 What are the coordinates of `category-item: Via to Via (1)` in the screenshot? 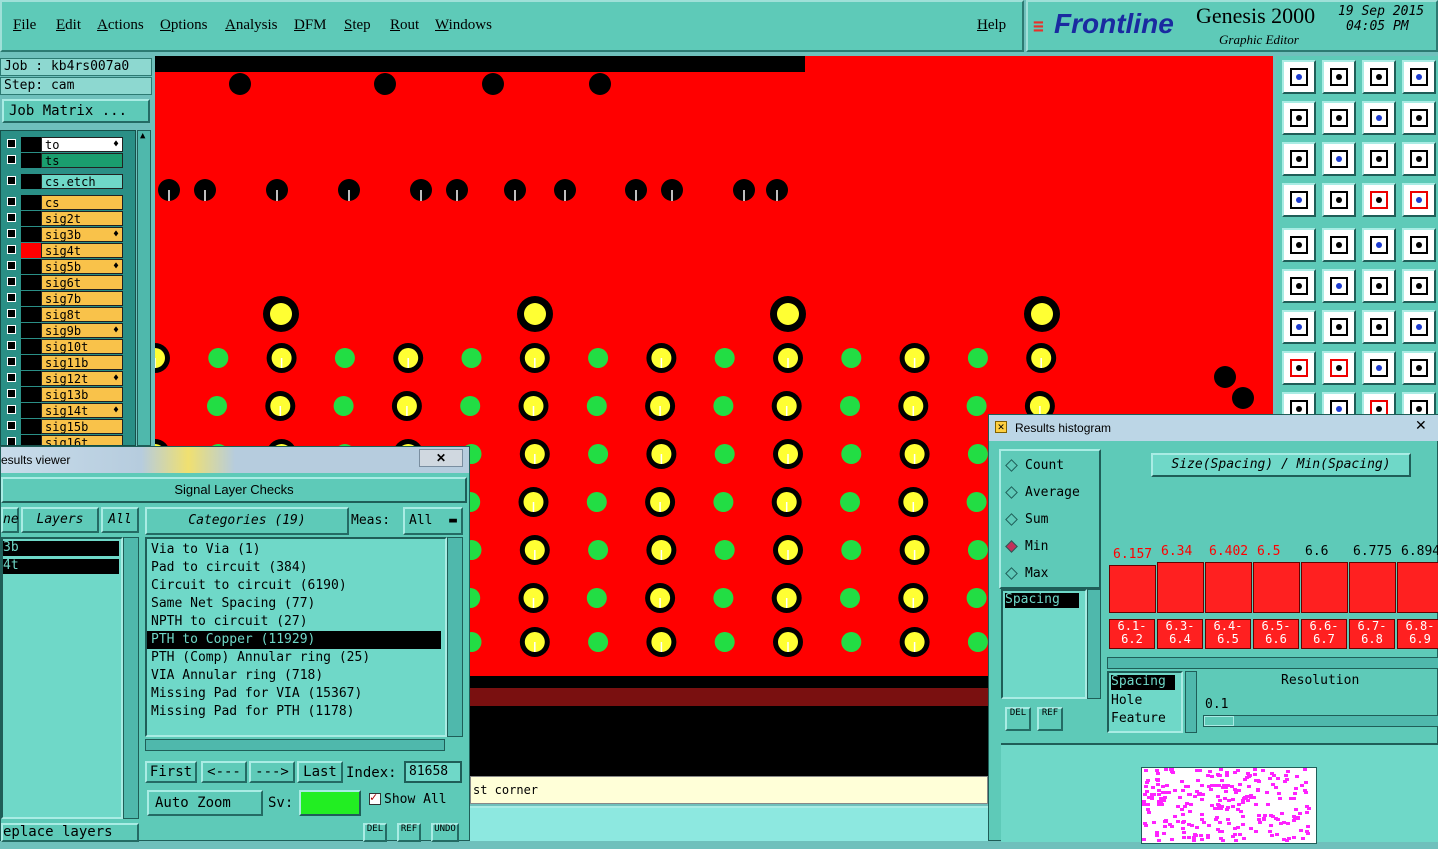 It's located at (206, 550).